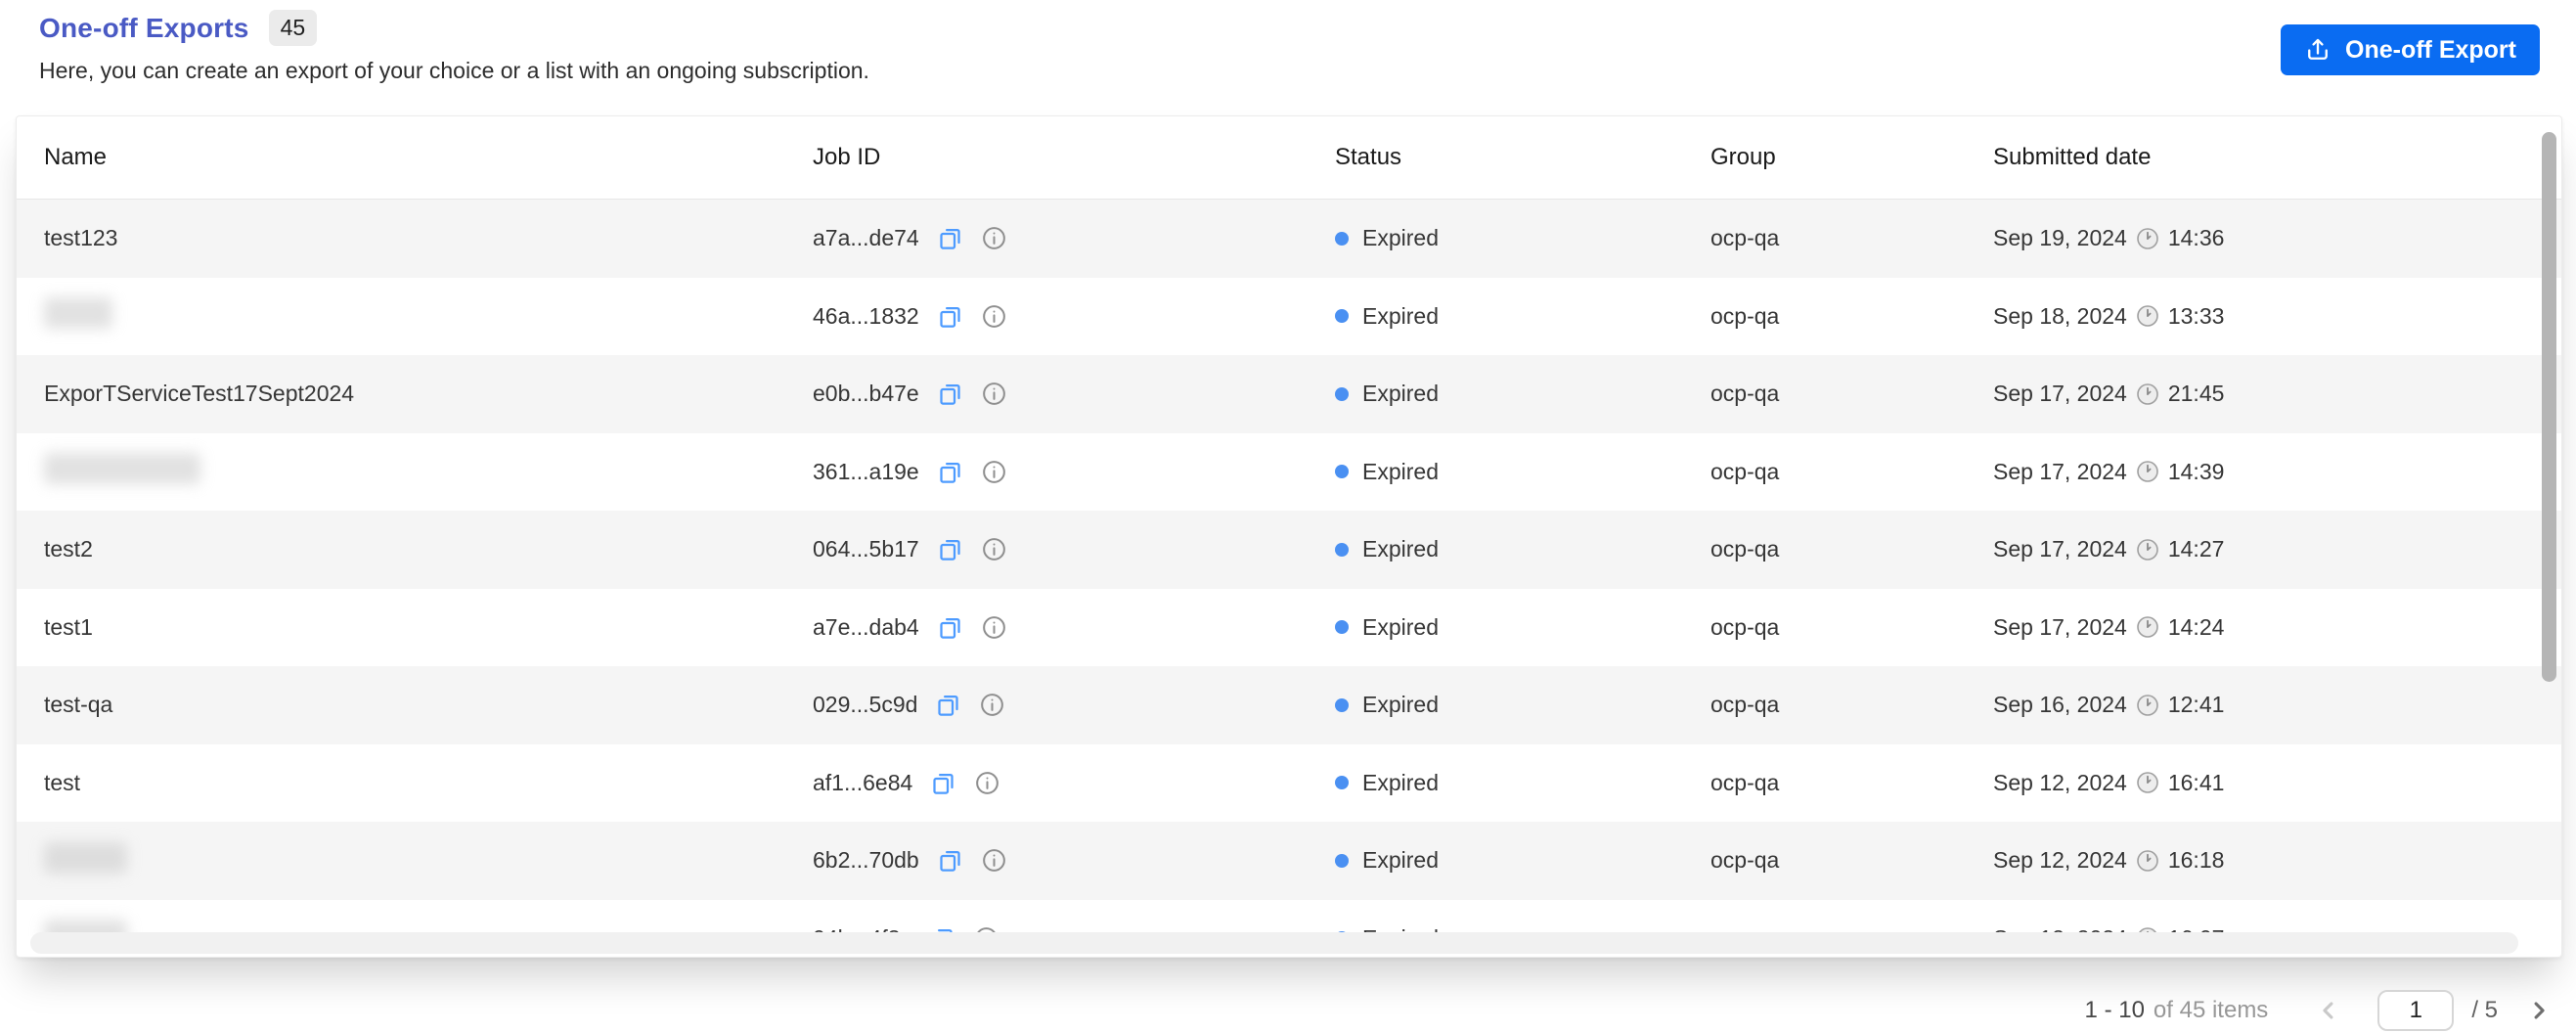 This screenshot has width=2576, height=1033. What do you see at coordinates (2328, 1011) in the screenshot?
I see `chevron-left-icon` at bounding box center [2328, 1011].